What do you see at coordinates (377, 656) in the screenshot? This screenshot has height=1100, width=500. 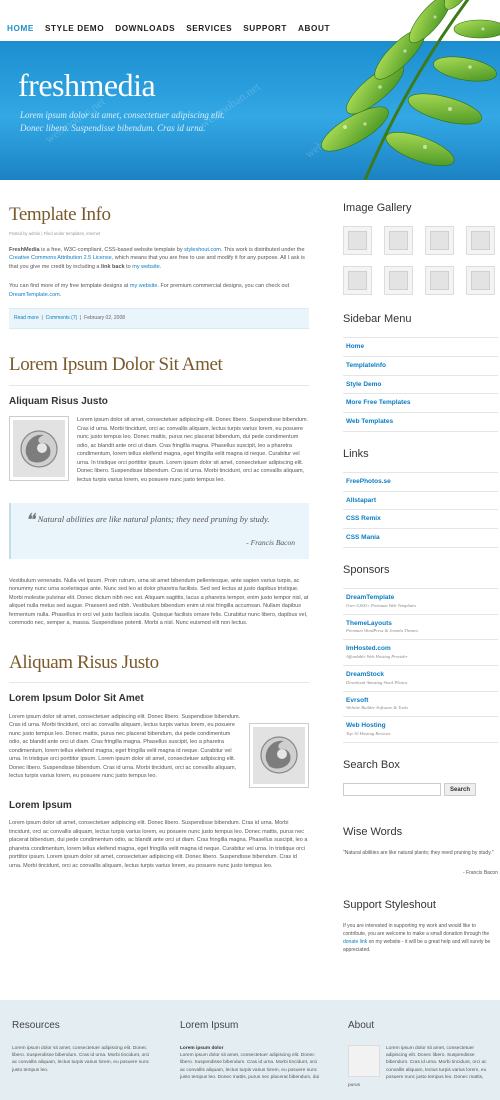 I see `sponsor-desc: Affordable Web Hosting Provider` at bounding box center [377, 656].